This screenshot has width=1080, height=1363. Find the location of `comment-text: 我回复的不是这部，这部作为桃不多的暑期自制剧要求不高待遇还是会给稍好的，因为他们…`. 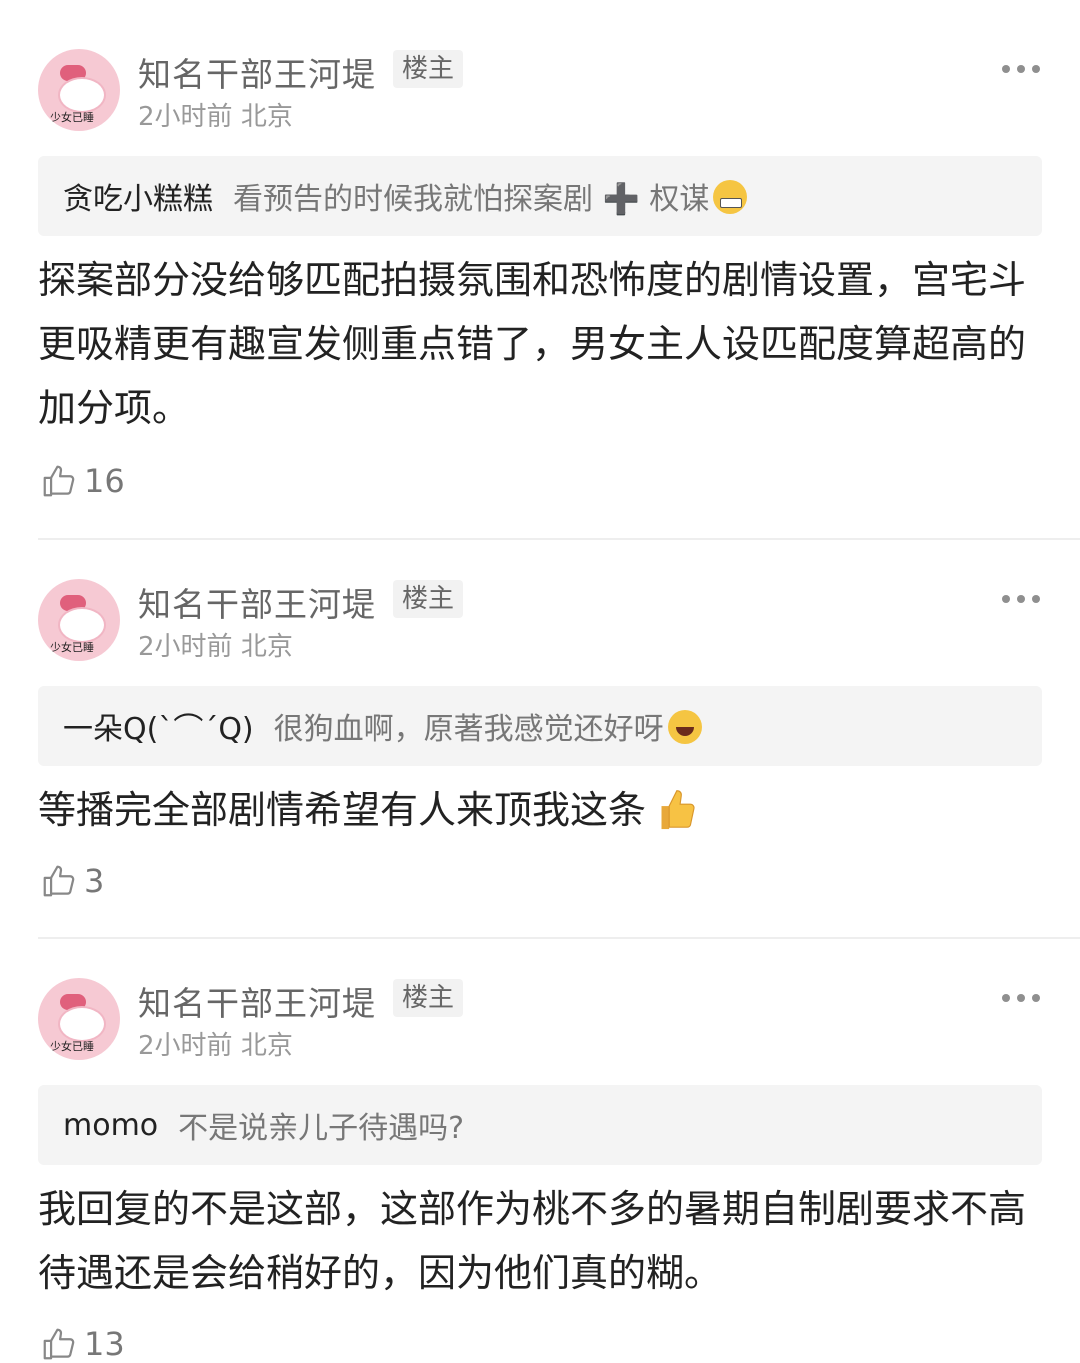

comment-text: 我回复的不是这部，这部作为桃不多的暑期自制剧要求不高待遇还是会给稍好的，因为他们… is located at coordinates (532, 1241).